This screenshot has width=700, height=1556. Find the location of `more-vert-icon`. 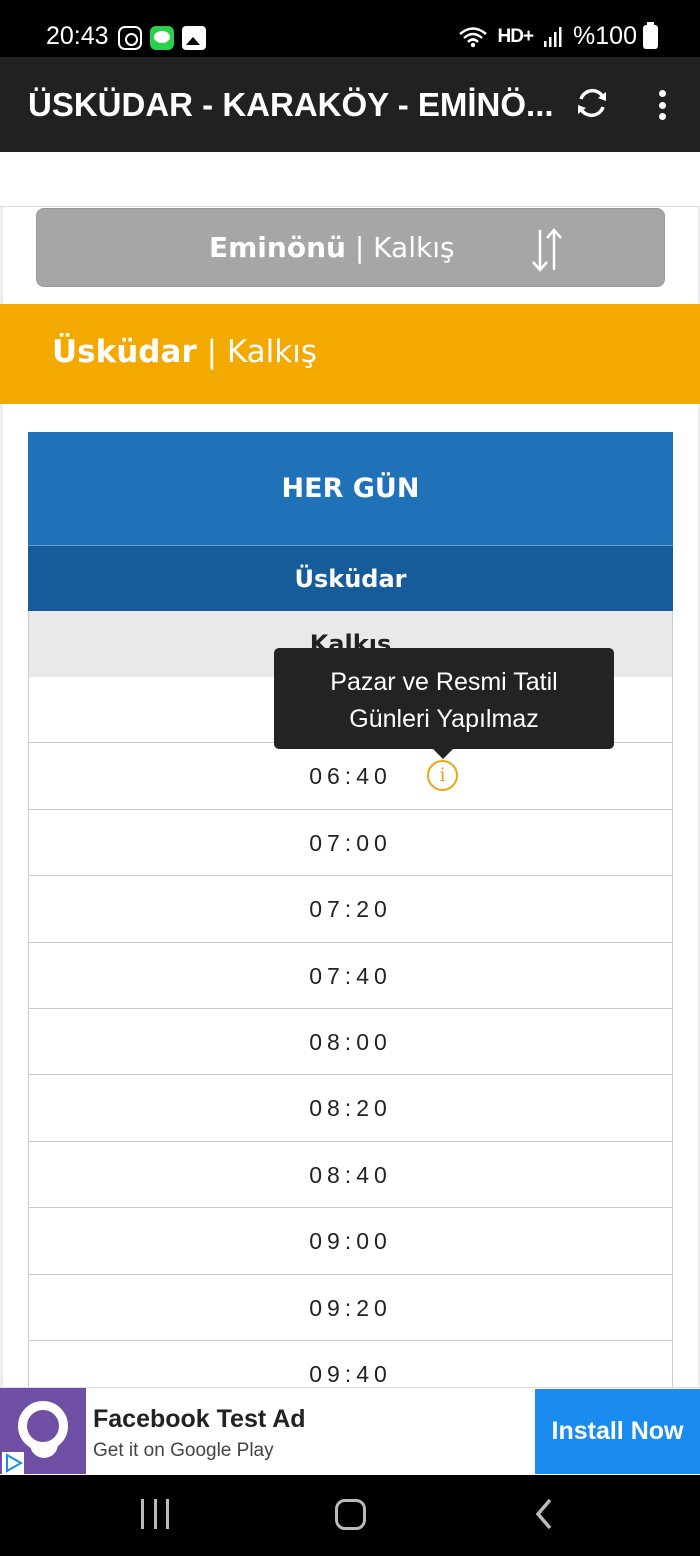

more-vert-icon is located at coordinates (662, 105).